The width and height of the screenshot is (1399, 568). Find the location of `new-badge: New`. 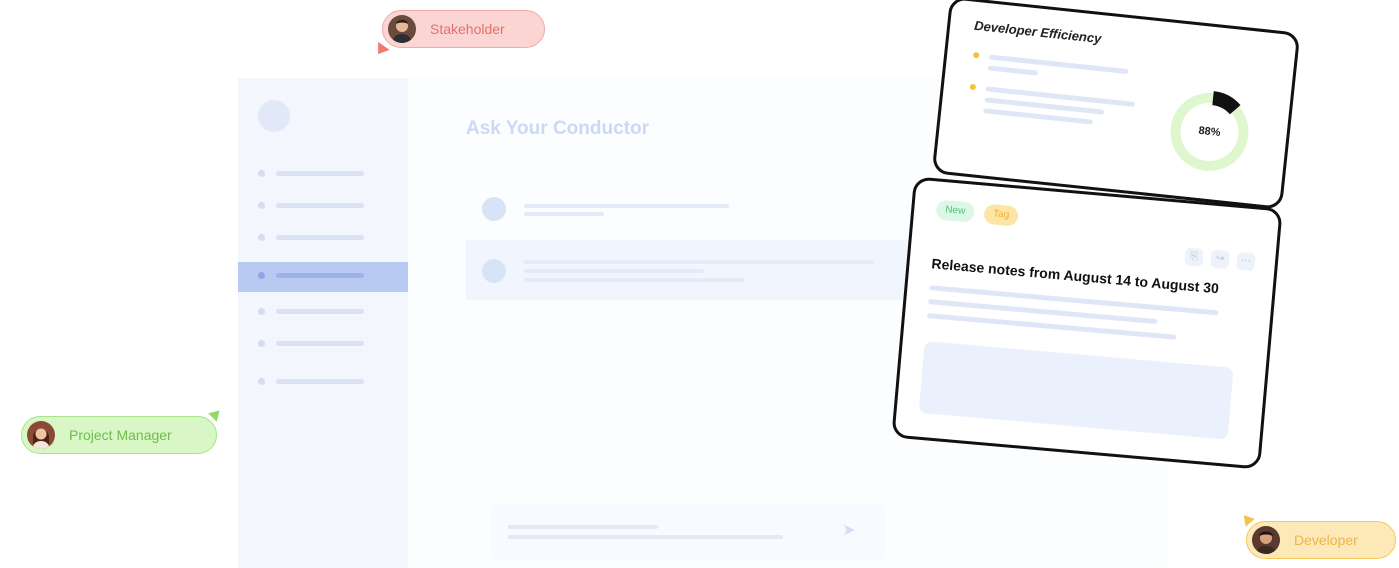

new-badge: New is located at coordinates (955, 211).